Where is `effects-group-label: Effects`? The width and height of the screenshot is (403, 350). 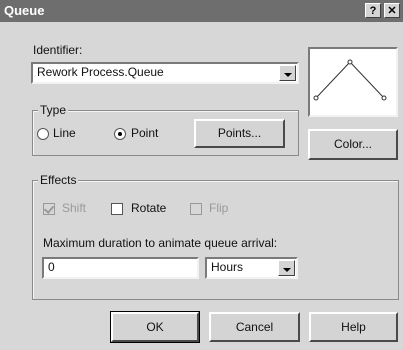
effects-group-label: Effects is located at coordinates (58, 180).